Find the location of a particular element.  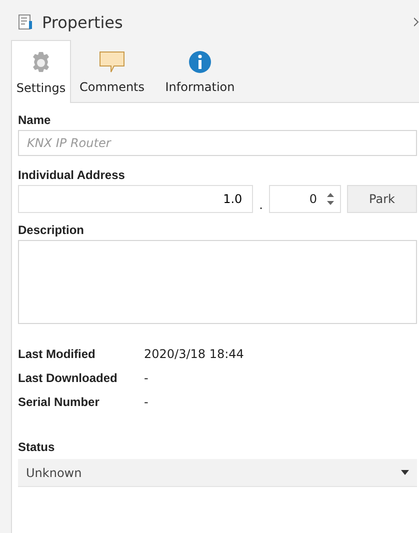

status-dropdown: Unknown is located at coordinates (217, 473).